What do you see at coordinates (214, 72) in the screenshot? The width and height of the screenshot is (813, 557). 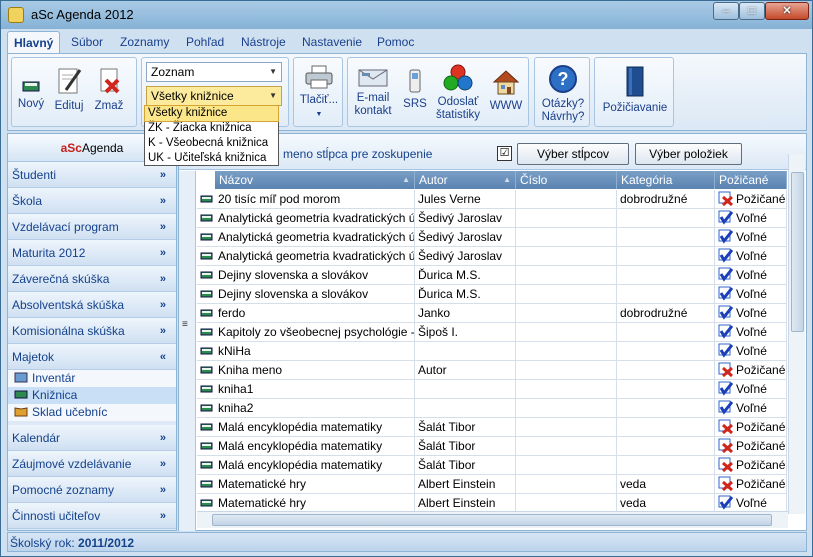 I see `view-combo: Zoznam ▼` at bounding box center [214, 72].